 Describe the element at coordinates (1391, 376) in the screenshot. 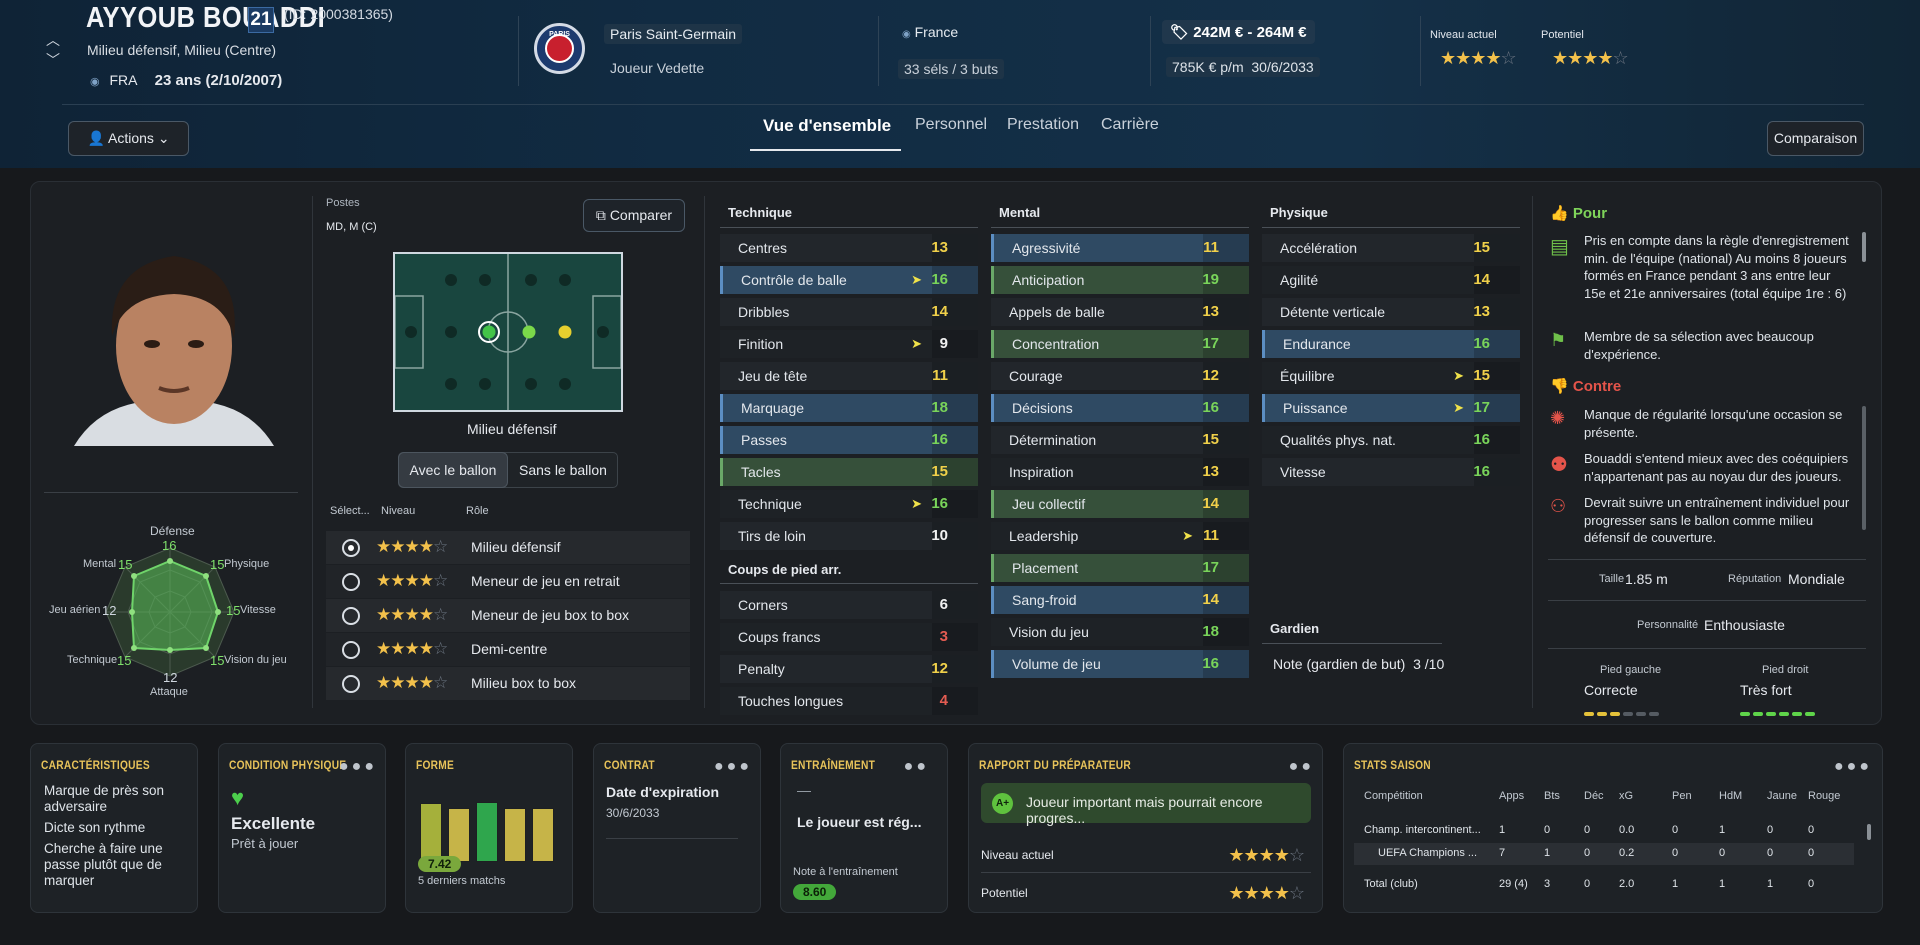

I see `physique-row: Équilibre ➤ 15` at that location.